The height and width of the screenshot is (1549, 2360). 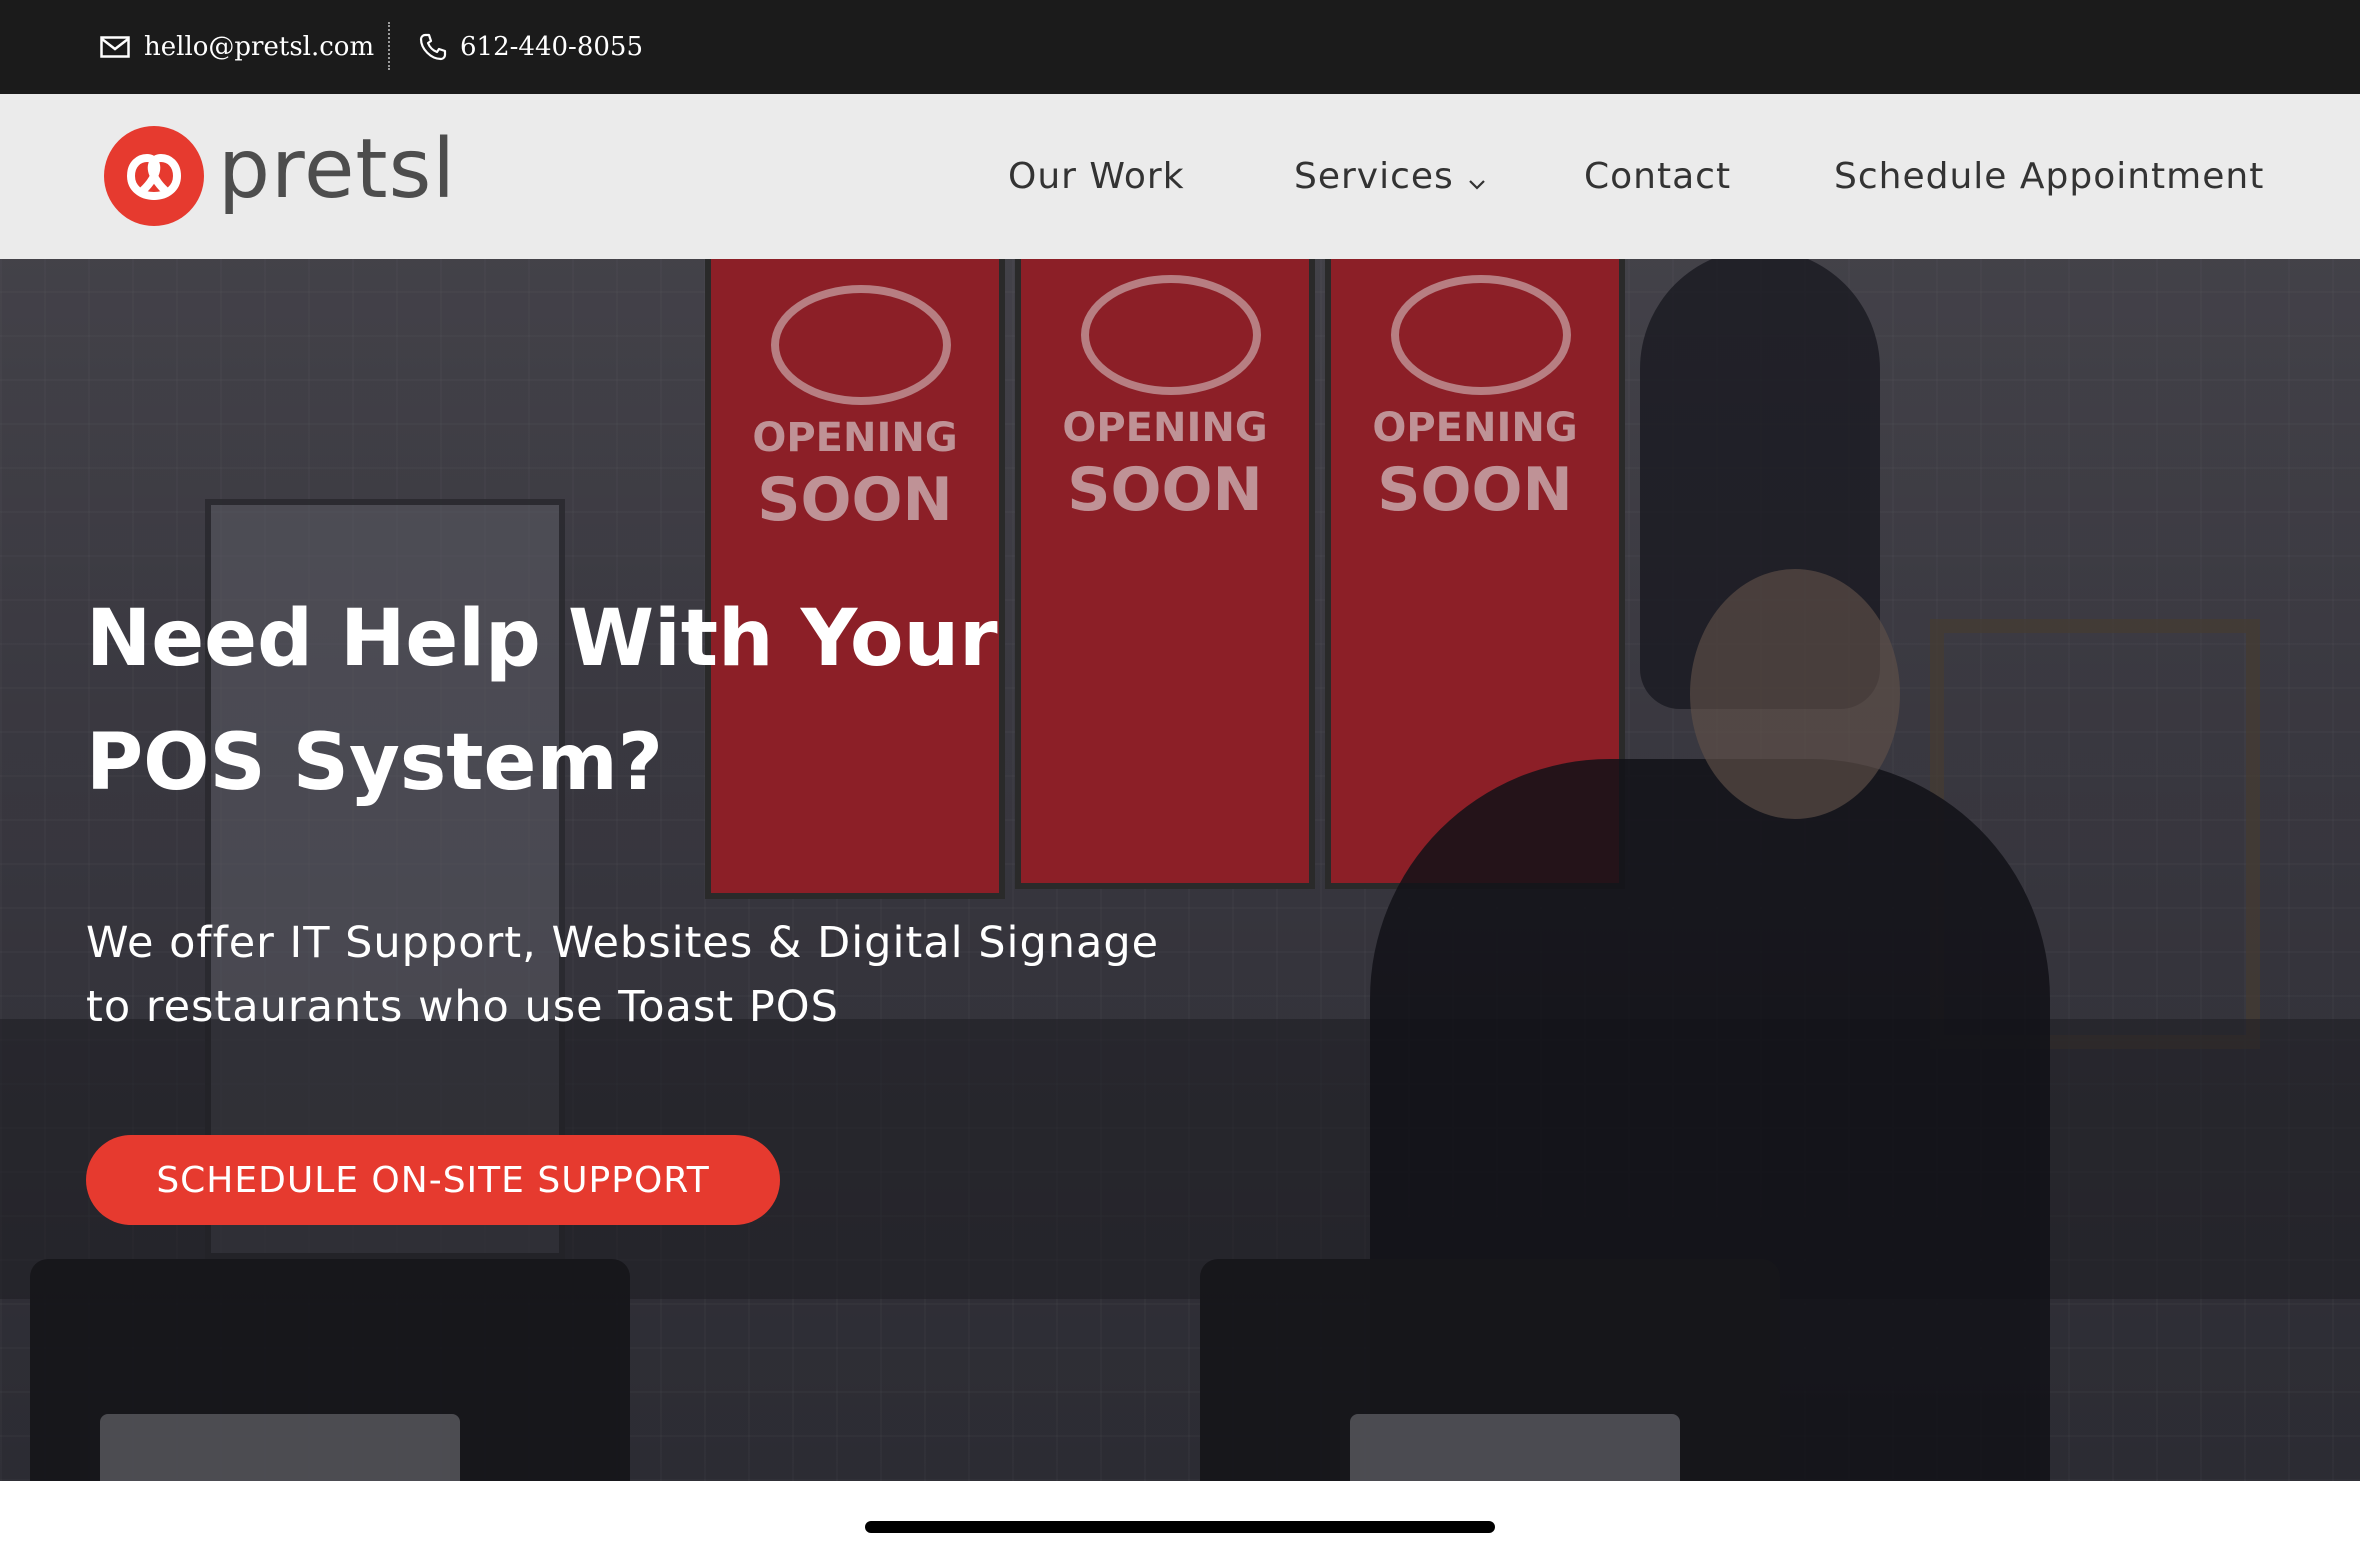 What do you see at coordinates (337, 169) in the screenshot?
I see `logo-wordmark: pretsl` at bounding box center [337, 169].